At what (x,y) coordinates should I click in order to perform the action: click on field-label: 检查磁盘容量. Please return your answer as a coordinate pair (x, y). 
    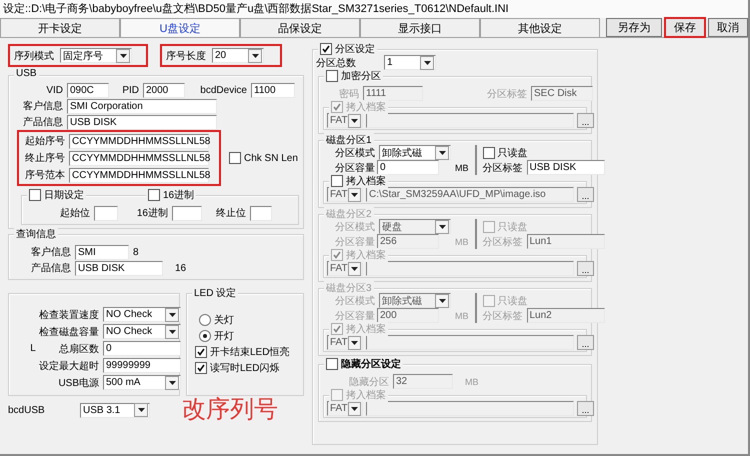
    Looking at the image, I should click on (68, 332).